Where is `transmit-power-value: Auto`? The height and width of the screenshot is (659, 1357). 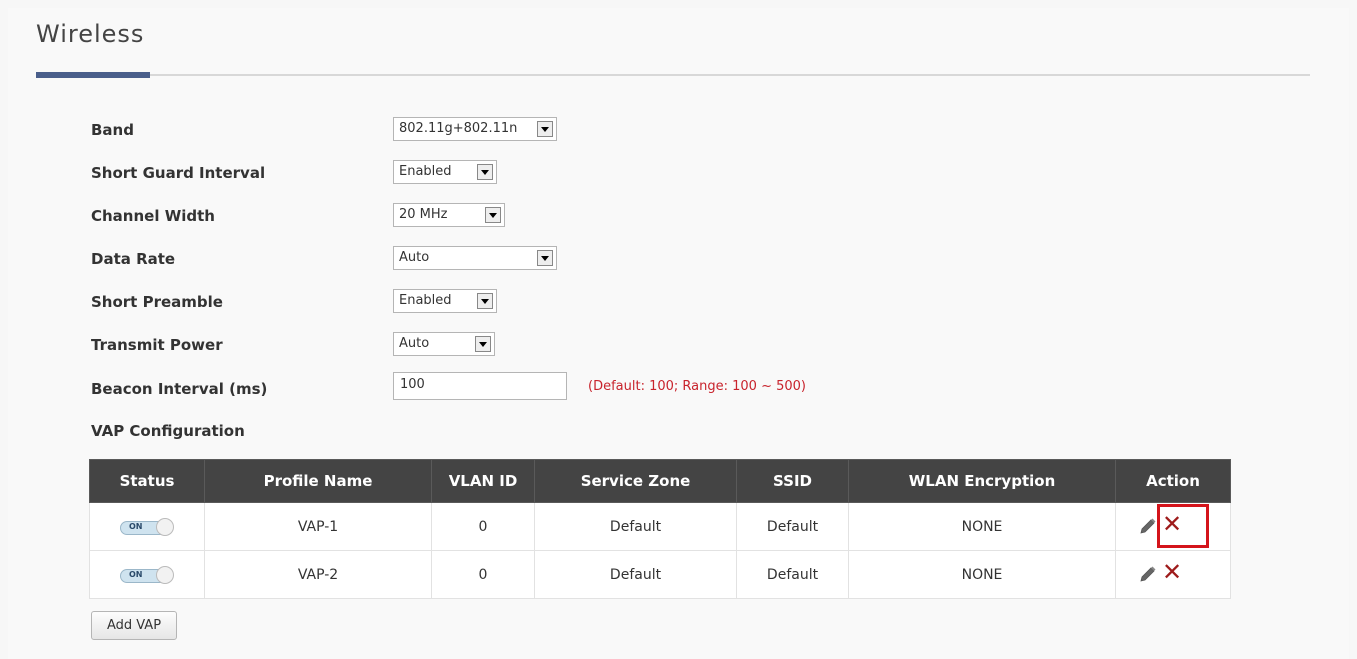 transmit-power-value: Auto is located at coordinates (414, 343).